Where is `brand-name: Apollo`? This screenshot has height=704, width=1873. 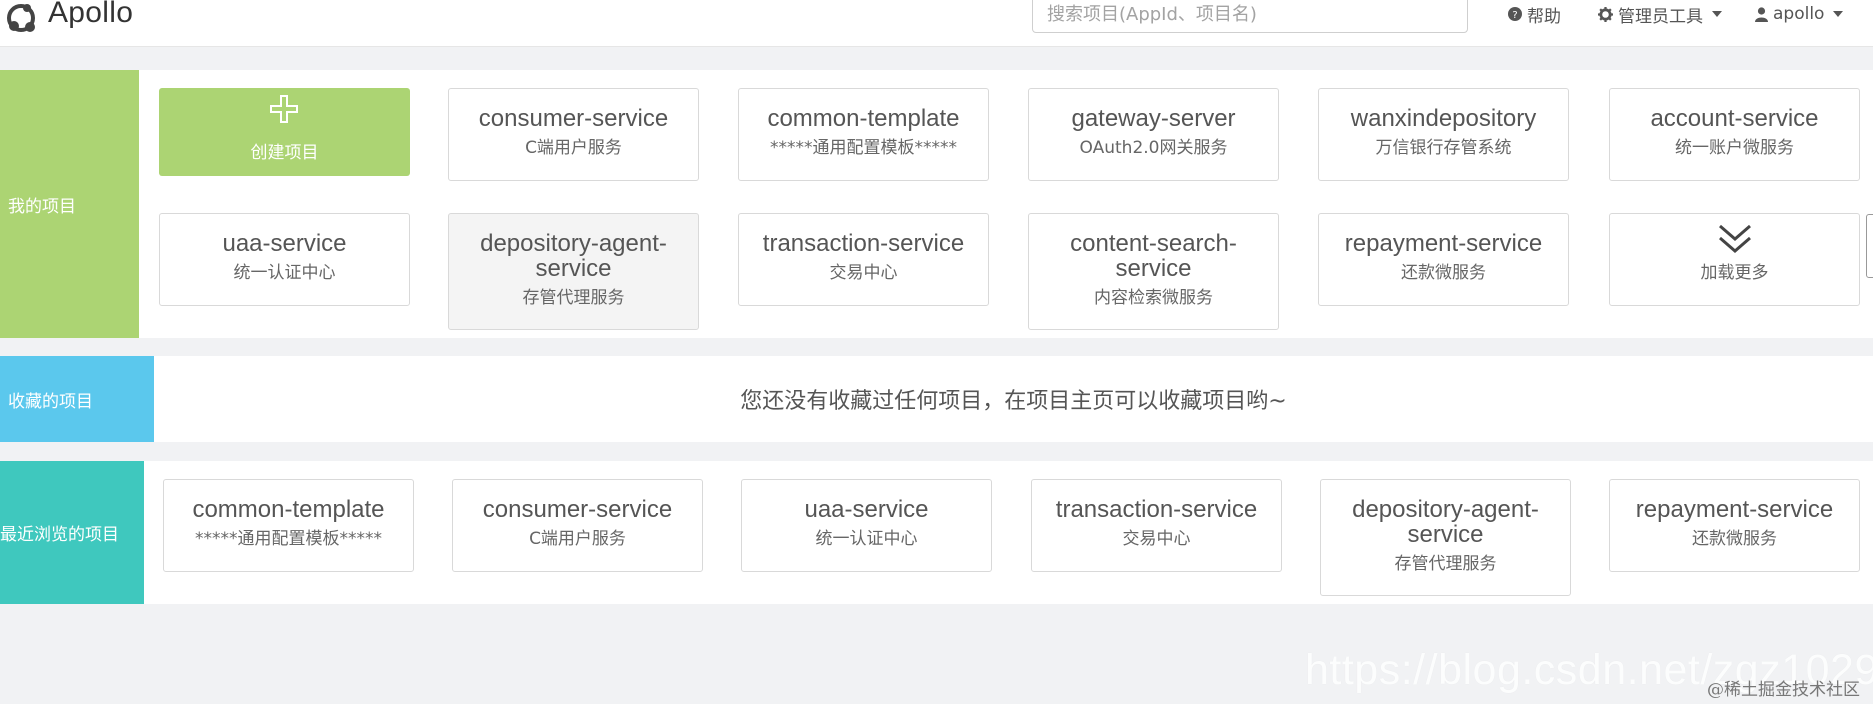
brand-name: Apollo is located at coordinates (90, 15).